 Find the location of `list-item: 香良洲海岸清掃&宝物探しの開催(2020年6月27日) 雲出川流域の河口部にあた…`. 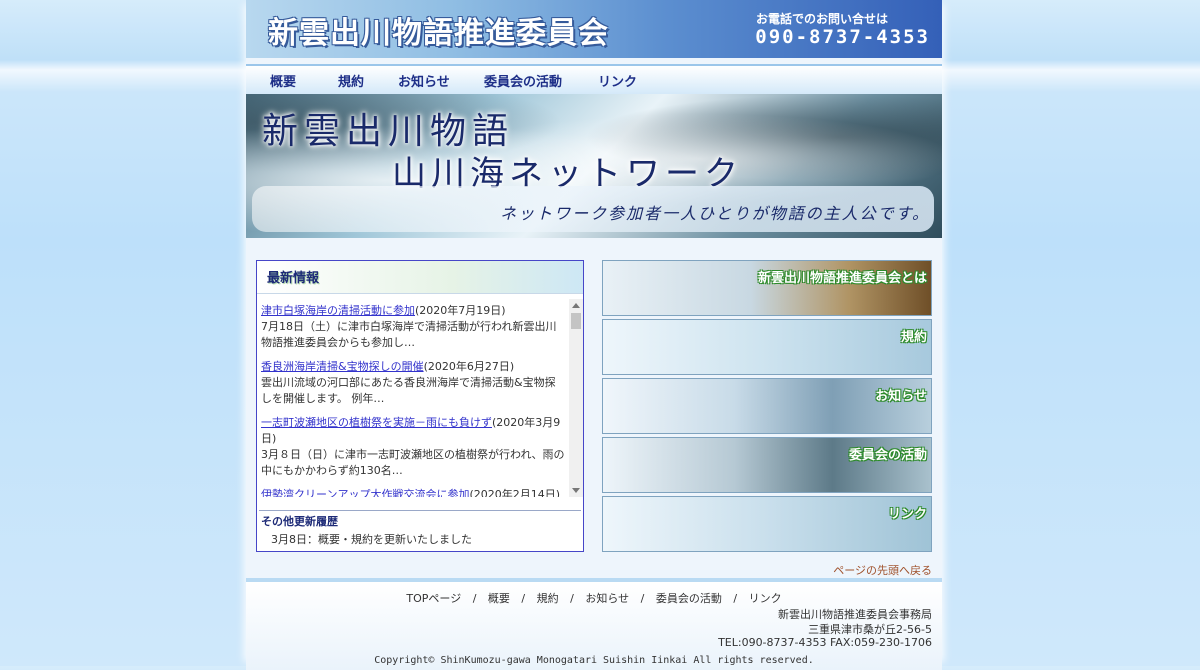

list-item: 香良洲海岸清掃&宝物探しの開催(2020年6月27日) 雲出川流域の河口部にあた… is located at coordinates (413, 383).